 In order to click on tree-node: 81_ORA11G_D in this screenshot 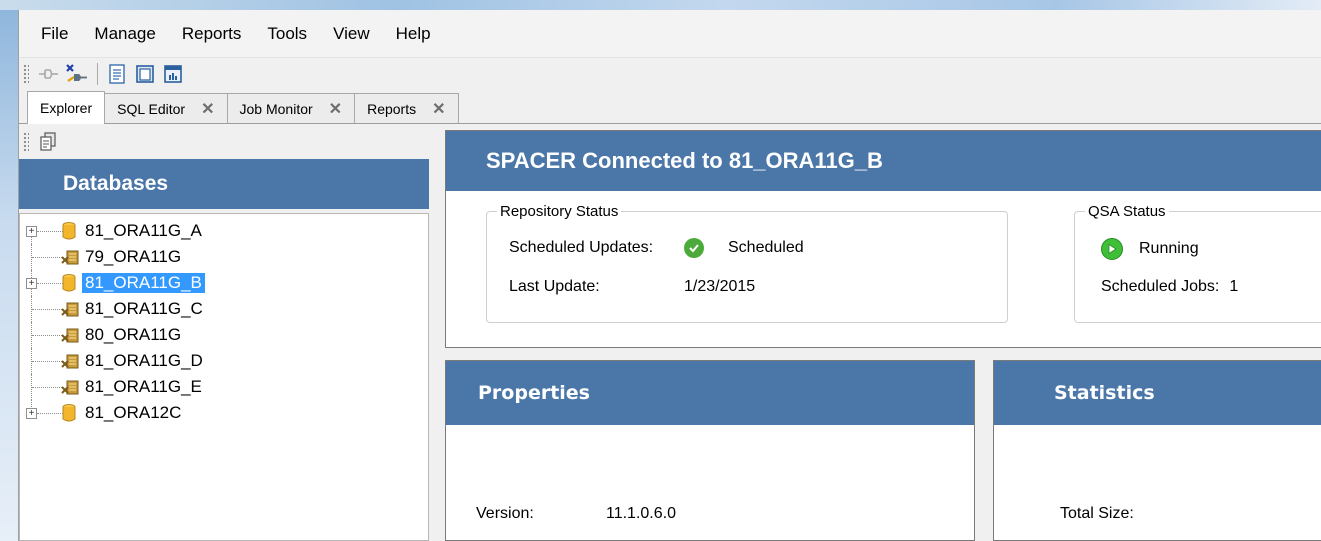, I will do `click(224, 361)`.